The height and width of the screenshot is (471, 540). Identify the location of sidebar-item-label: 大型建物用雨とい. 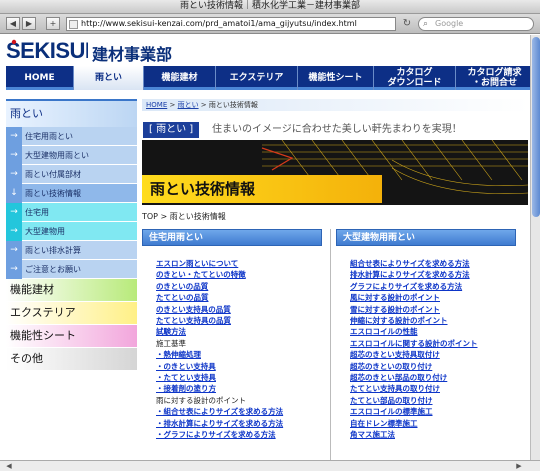
(57, 155).